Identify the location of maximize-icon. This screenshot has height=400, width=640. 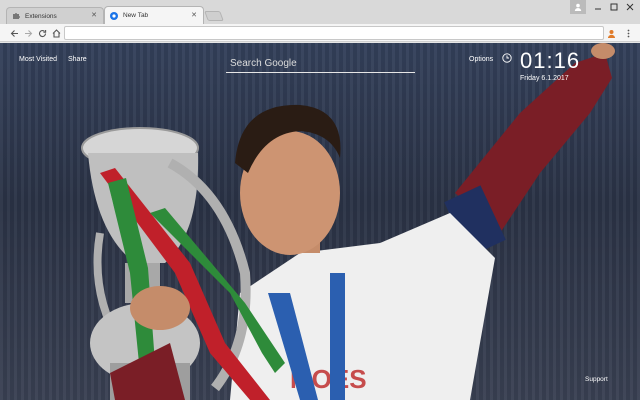
(614, 7).